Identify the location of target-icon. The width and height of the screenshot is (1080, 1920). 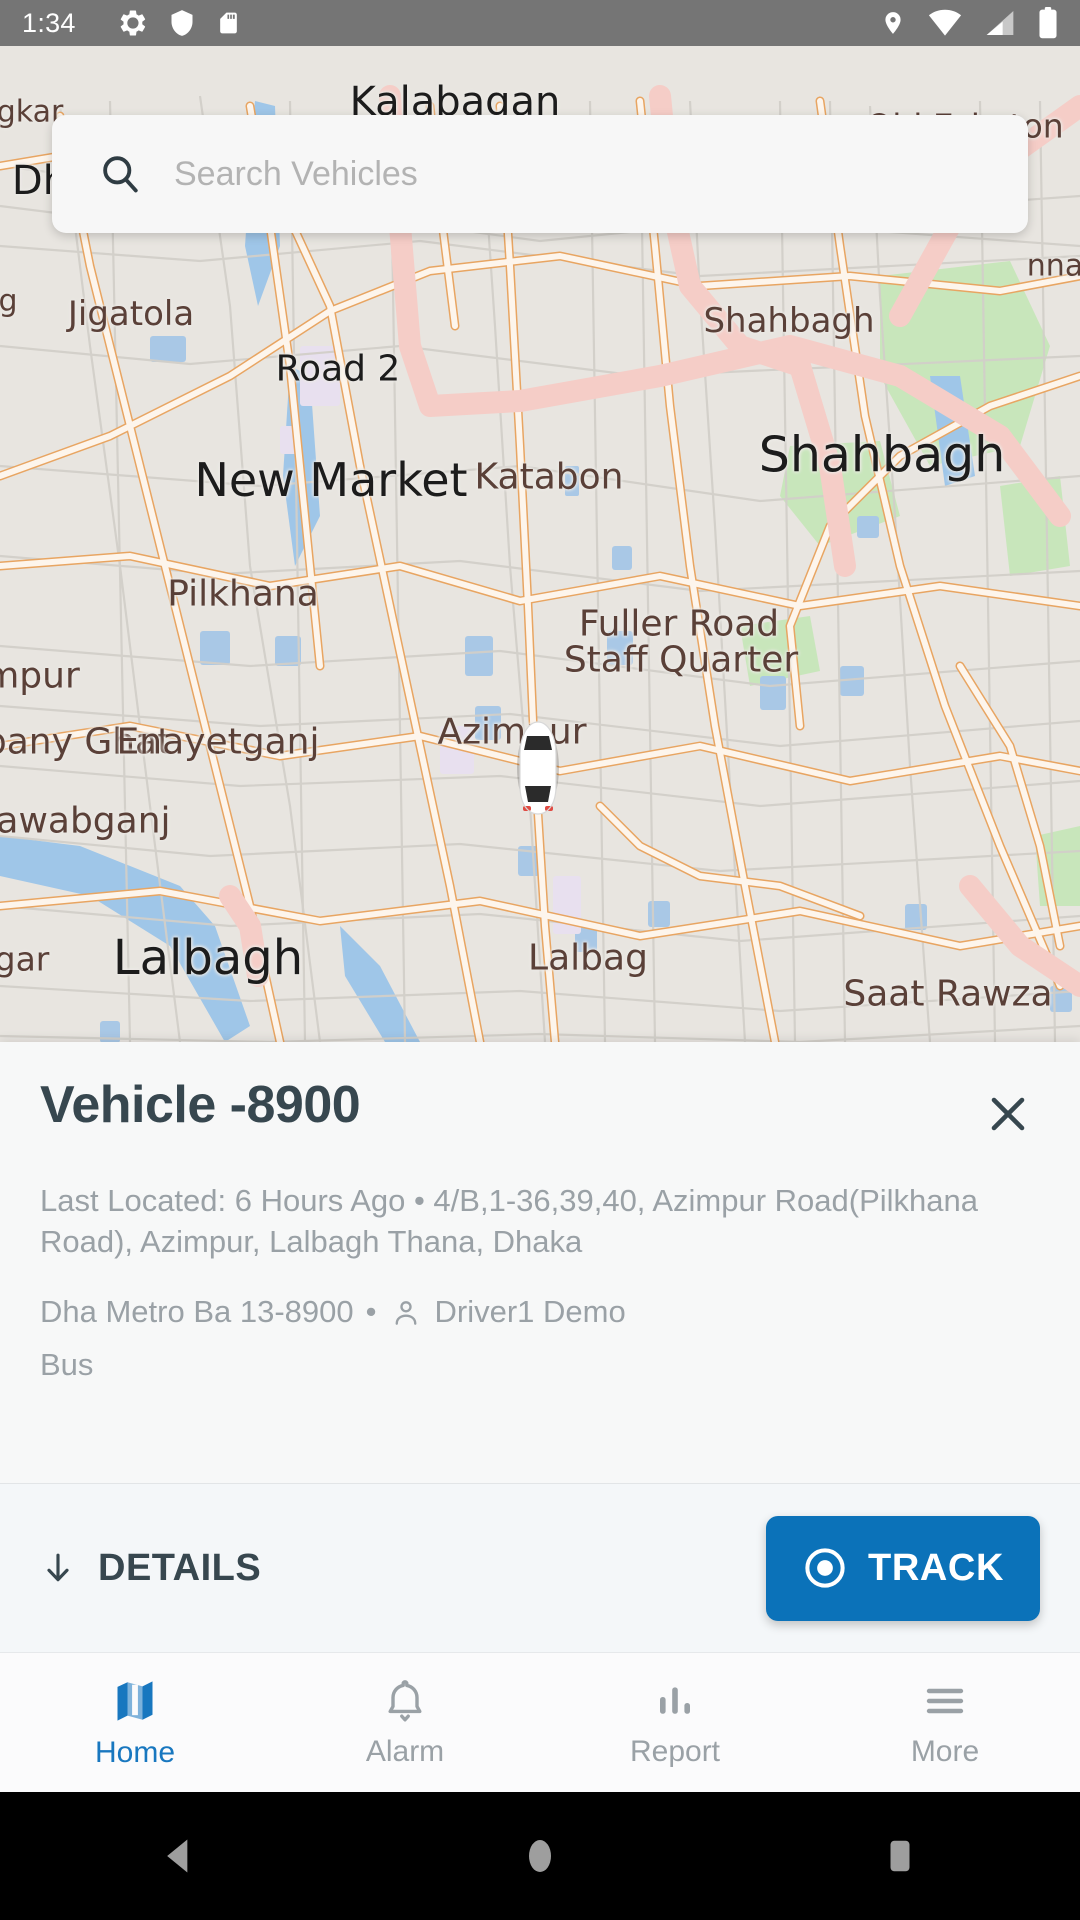
(825, 1568).